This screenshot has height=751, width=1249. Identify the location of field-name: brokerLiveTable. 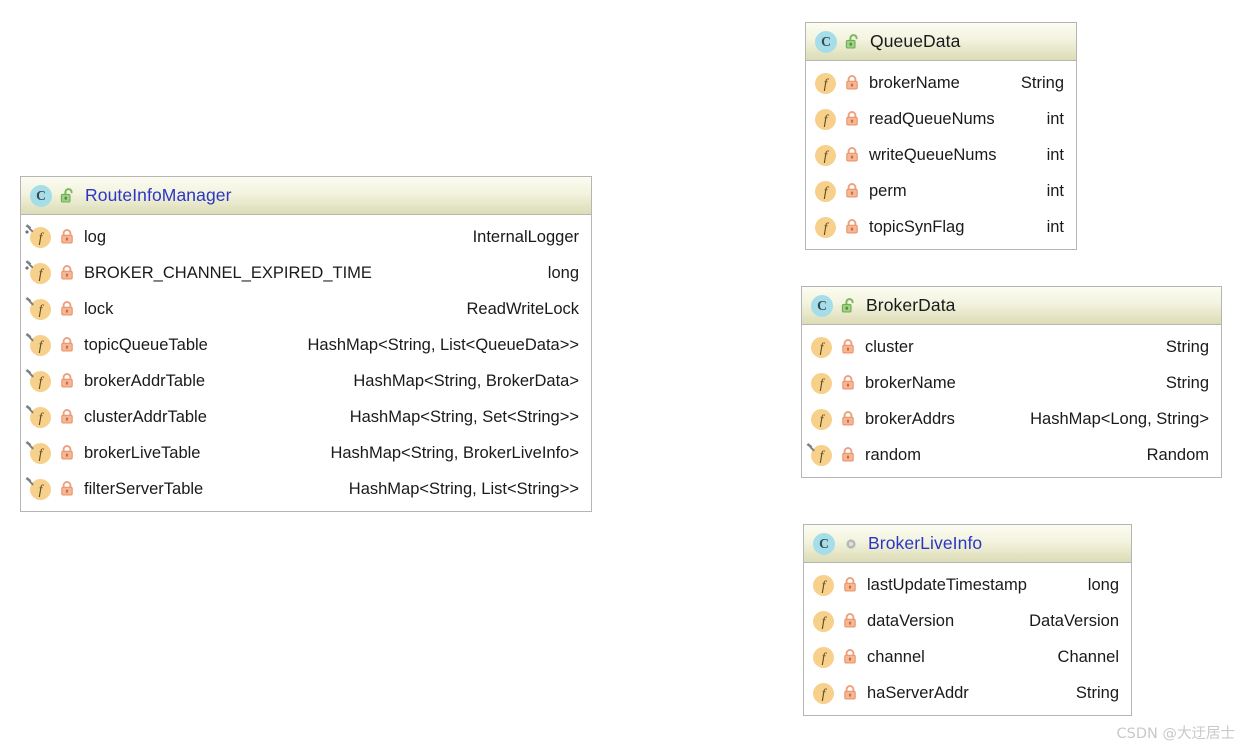
(142, 452).